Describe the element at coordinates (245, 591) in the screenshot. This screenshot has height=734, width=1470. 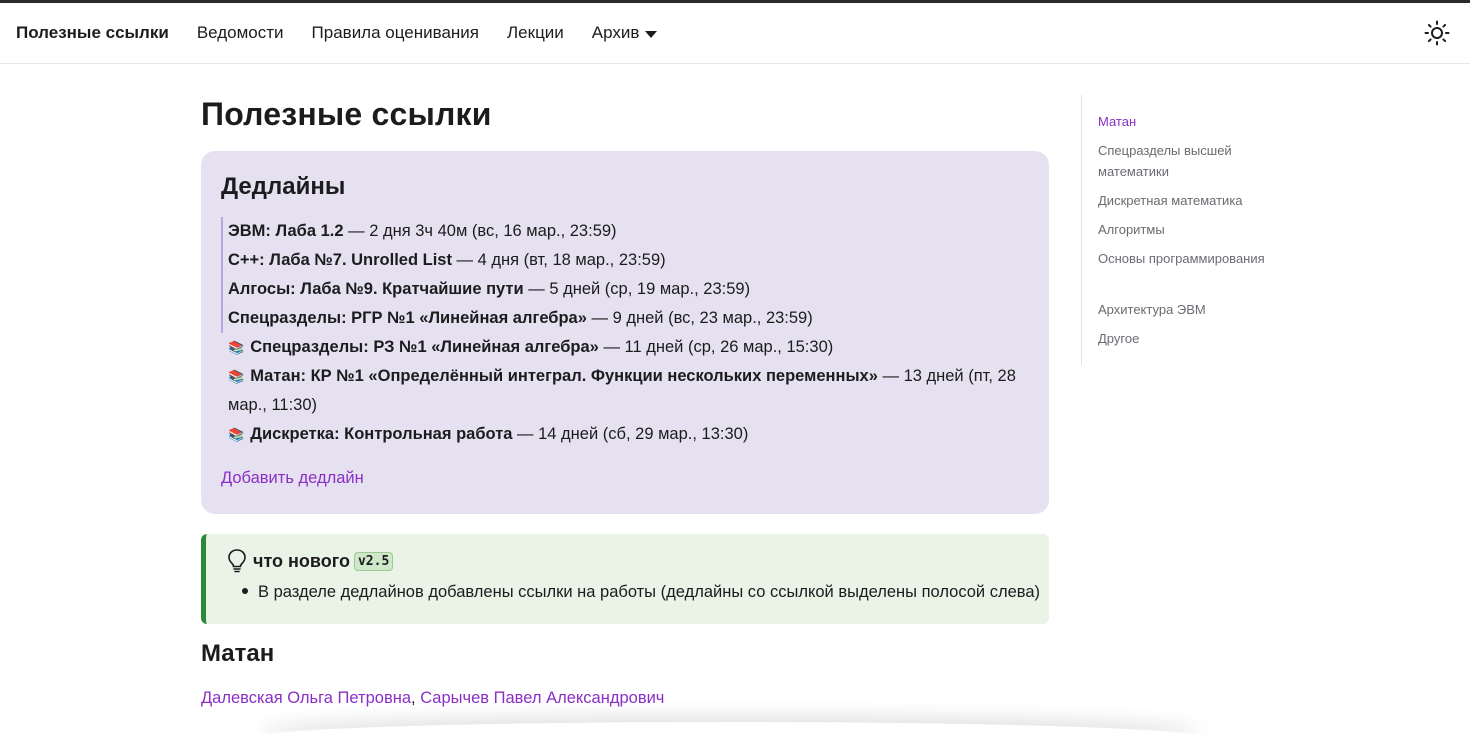
I see `bullet-icon` at that location.